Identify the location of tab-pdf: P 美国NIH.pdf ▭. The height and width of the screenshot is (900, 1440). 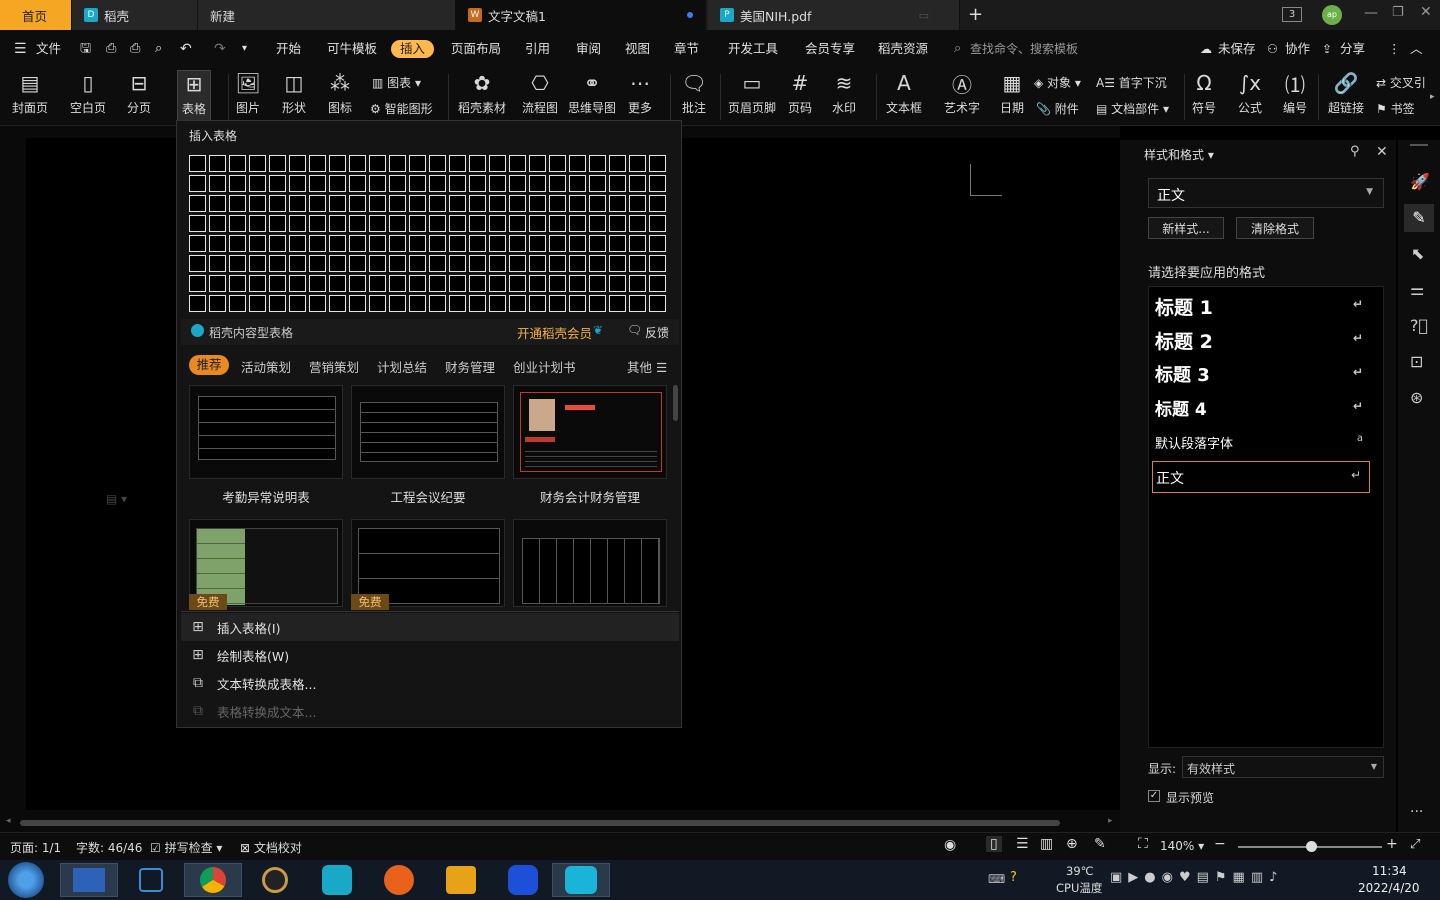
(834, 15).